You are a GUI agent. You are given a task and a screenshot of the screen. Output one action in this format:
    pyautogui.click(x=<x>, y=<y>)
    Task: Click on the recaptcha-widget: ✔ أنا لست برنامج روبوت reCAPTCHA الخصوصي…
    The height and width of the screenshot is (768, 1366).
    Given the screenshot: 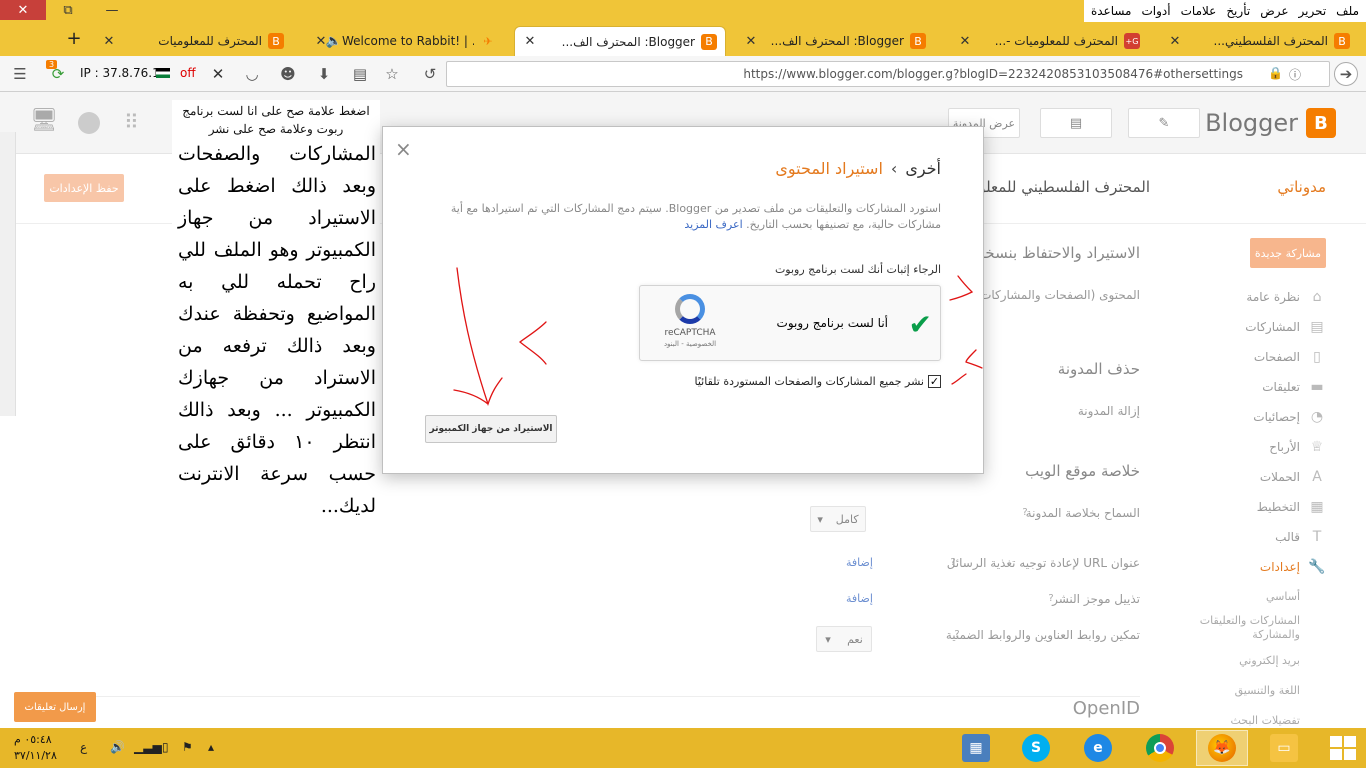 What is the action you would take?
    pyautogui.click(x=790, y=323)
    